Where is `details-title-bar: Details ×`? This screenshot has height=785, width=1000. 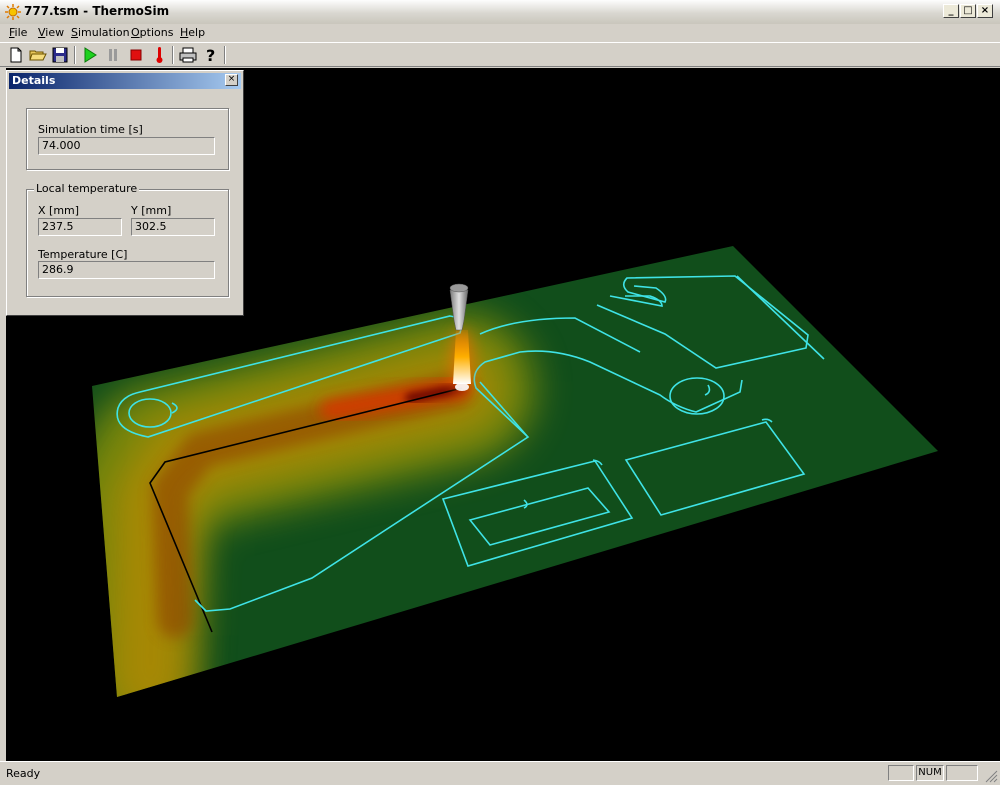 details-title-bar: Details × is located at coordinates (125, 81).